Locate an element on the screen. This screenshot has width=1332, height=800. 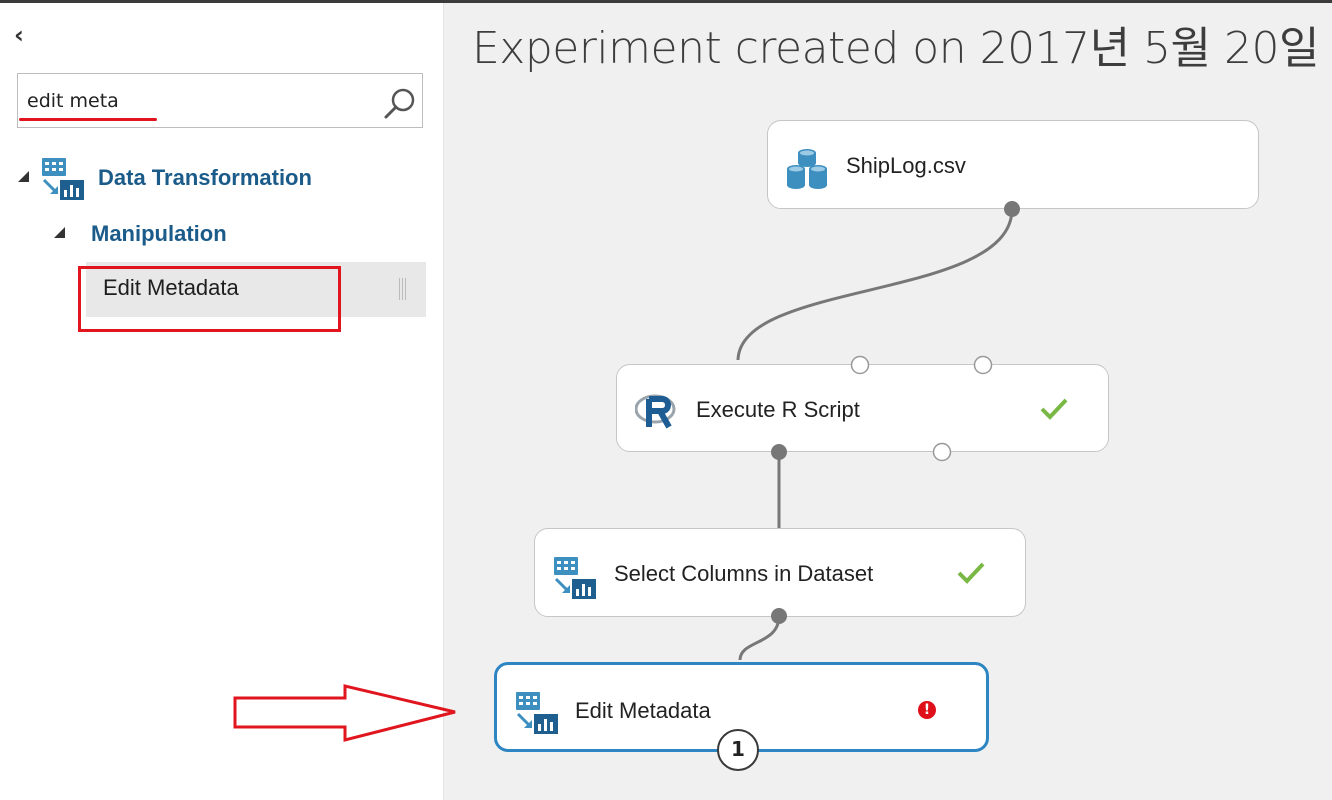
annotation-arrow is located at coordinates (344, 713).